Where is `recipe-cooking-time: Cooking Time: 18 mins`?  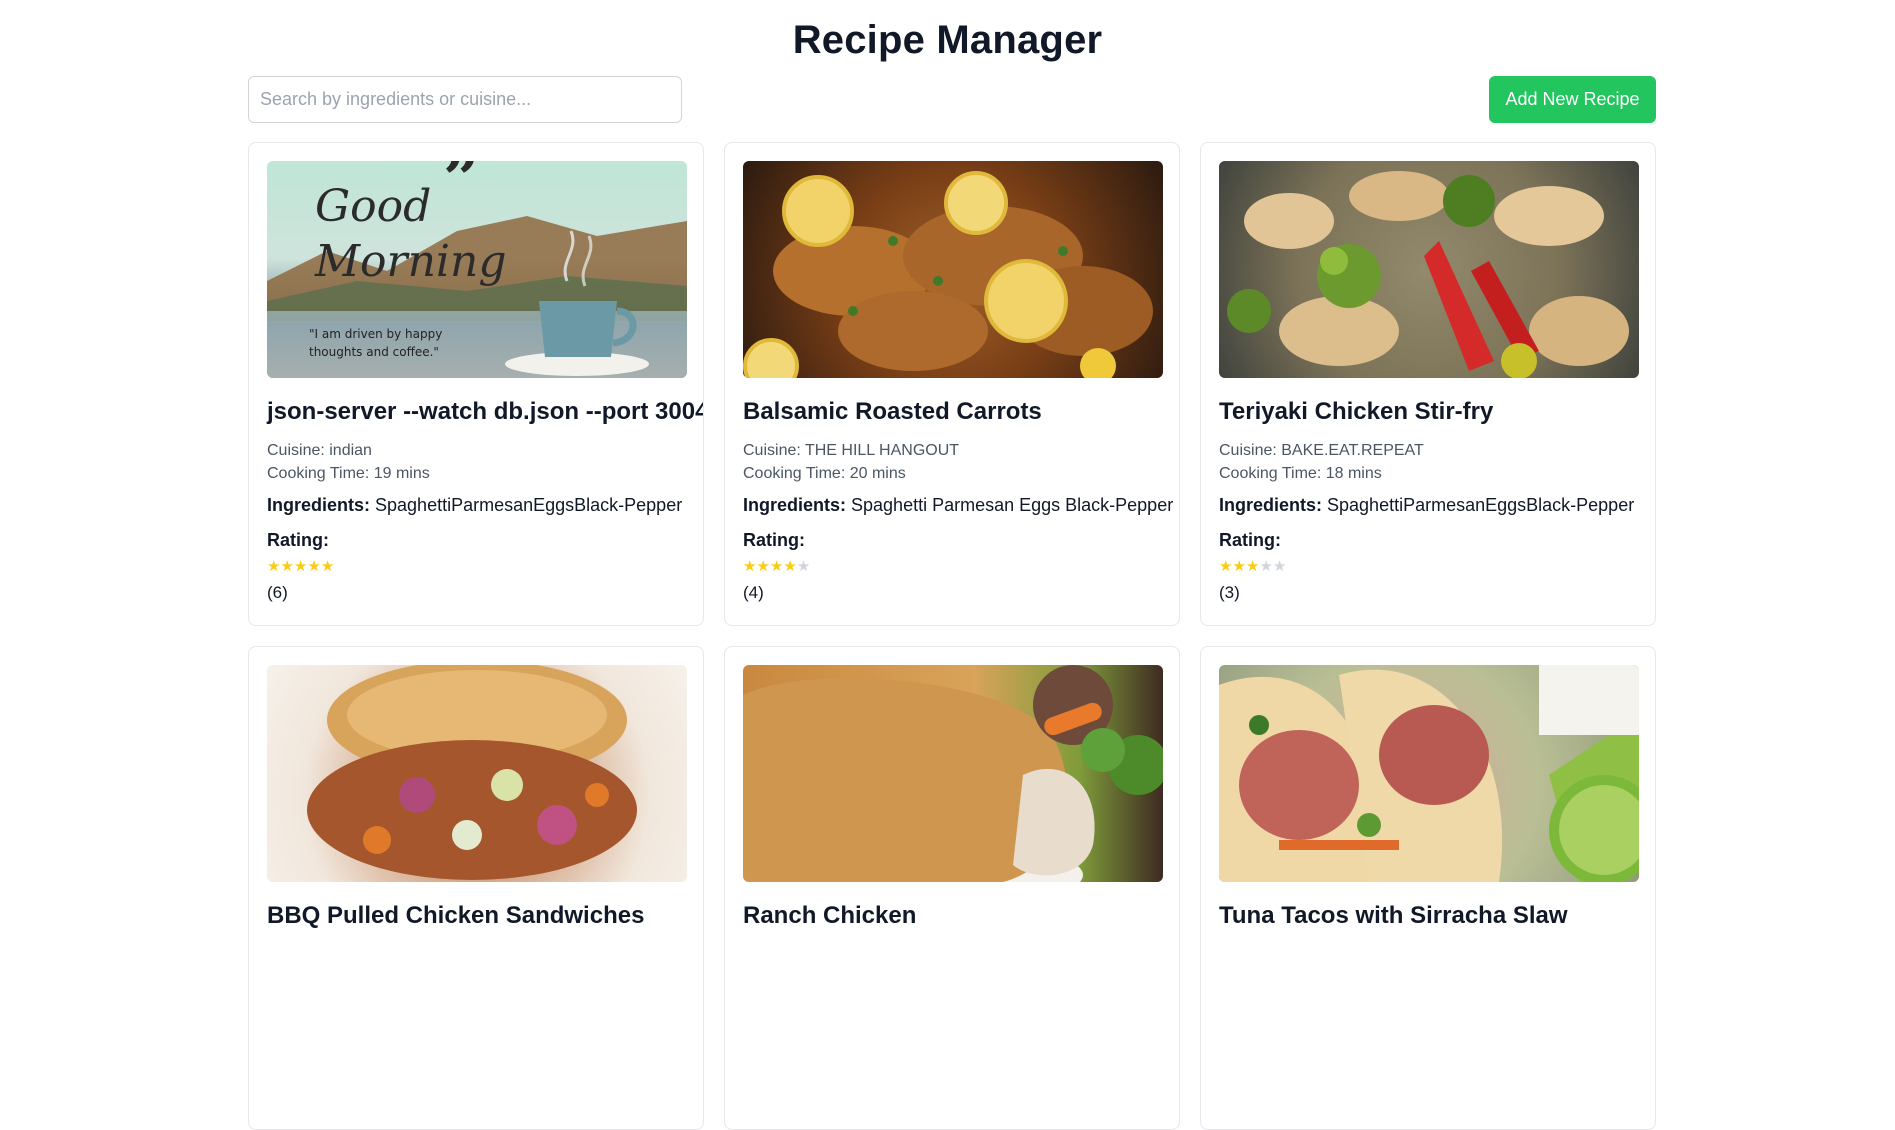
recipe-cooking-time: Cooking Time: 18 mins is located at coordinates (1300, 473).